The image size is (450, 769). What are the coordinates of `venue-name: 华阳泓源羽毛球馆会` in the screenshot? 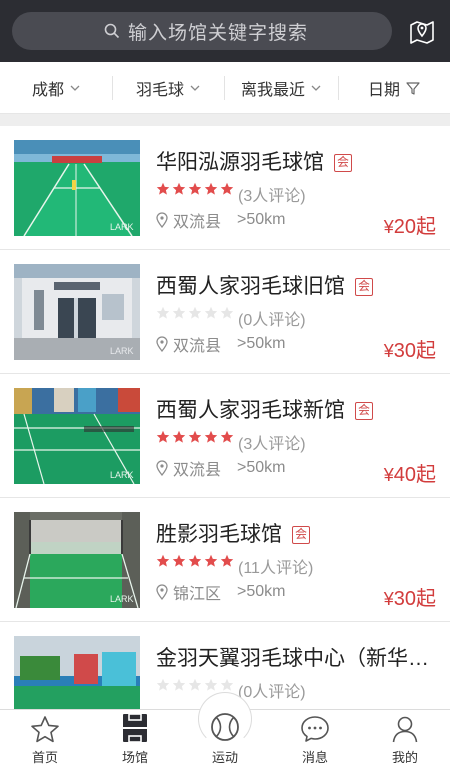 It's located at (254, 161).